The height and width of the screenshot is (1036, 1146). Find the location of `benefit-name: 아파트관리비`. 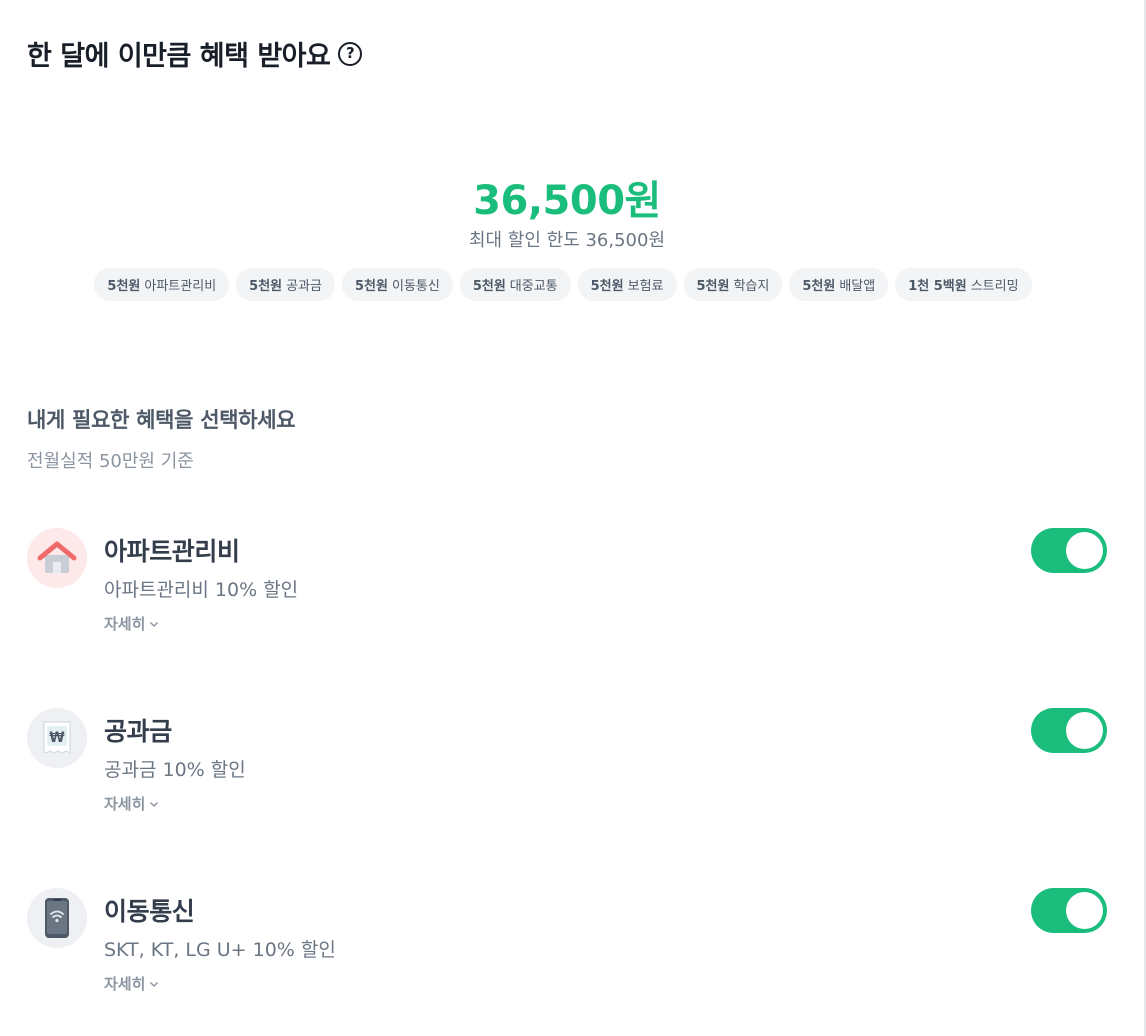

benefit-name: 아파트관리비 is located at coordinates (172, 551).